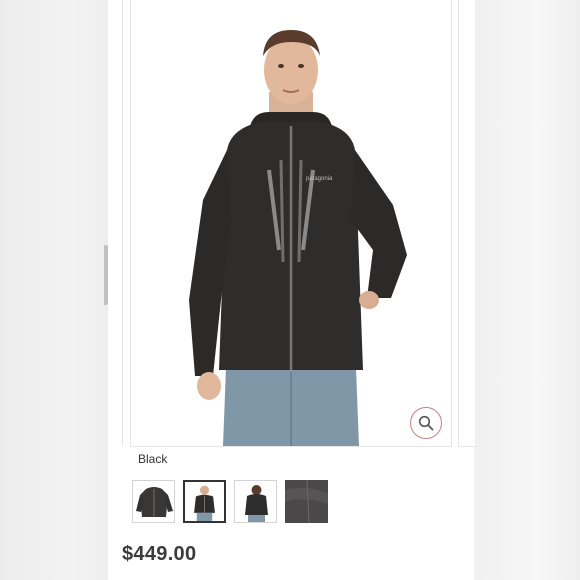  I want to click on thumbnail-fabric-swatch, so click(306, 501).